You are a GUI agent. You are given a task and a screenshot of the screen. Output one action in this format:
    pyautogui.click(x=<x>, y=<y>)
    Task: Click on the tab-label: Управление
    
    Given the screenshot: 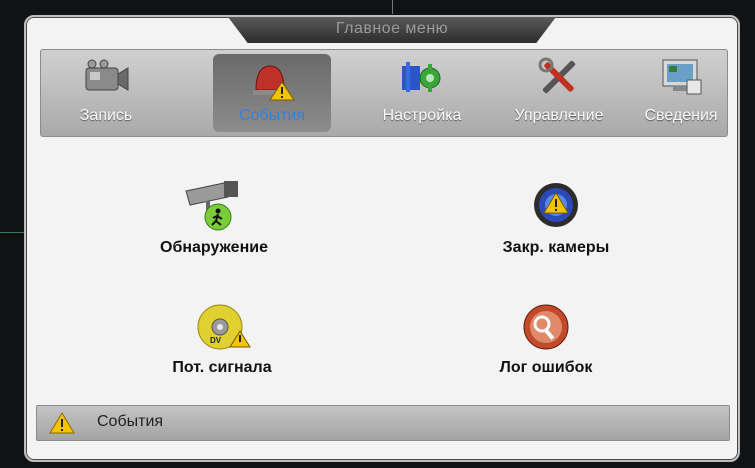 What is the action you would take?
    pyautogui.click(x=559, y=115)
    